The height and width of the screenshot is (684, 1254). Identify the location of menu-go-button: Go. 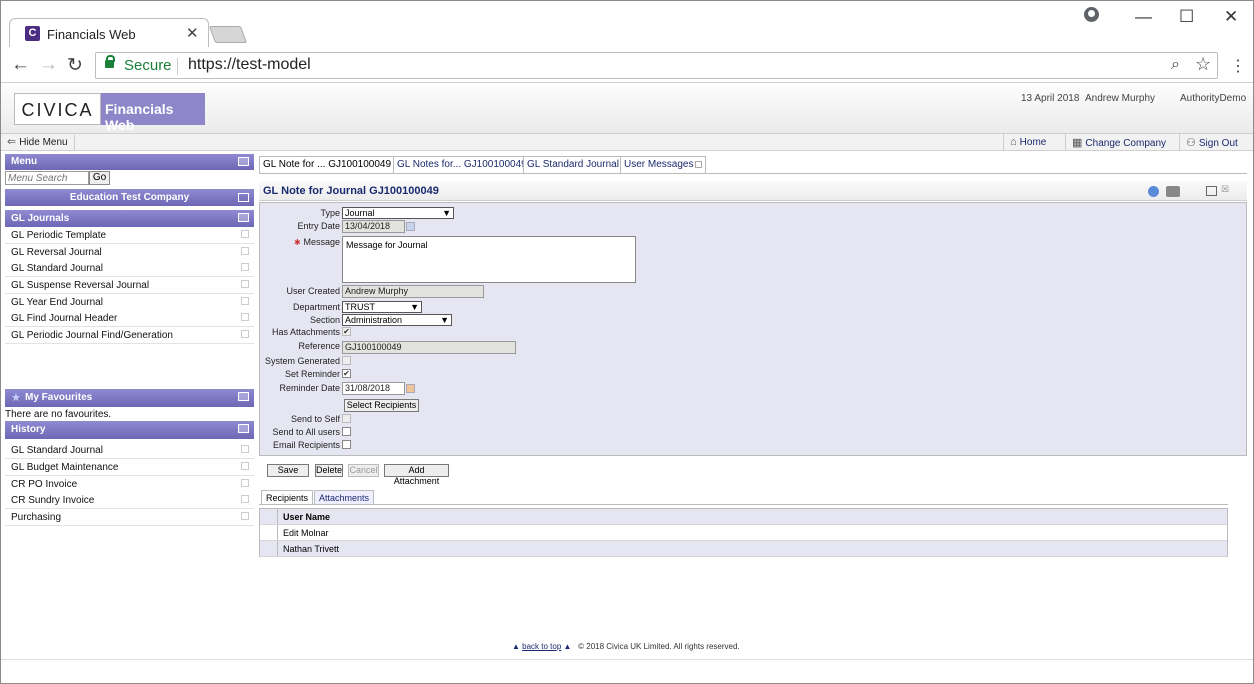
(99, 178).